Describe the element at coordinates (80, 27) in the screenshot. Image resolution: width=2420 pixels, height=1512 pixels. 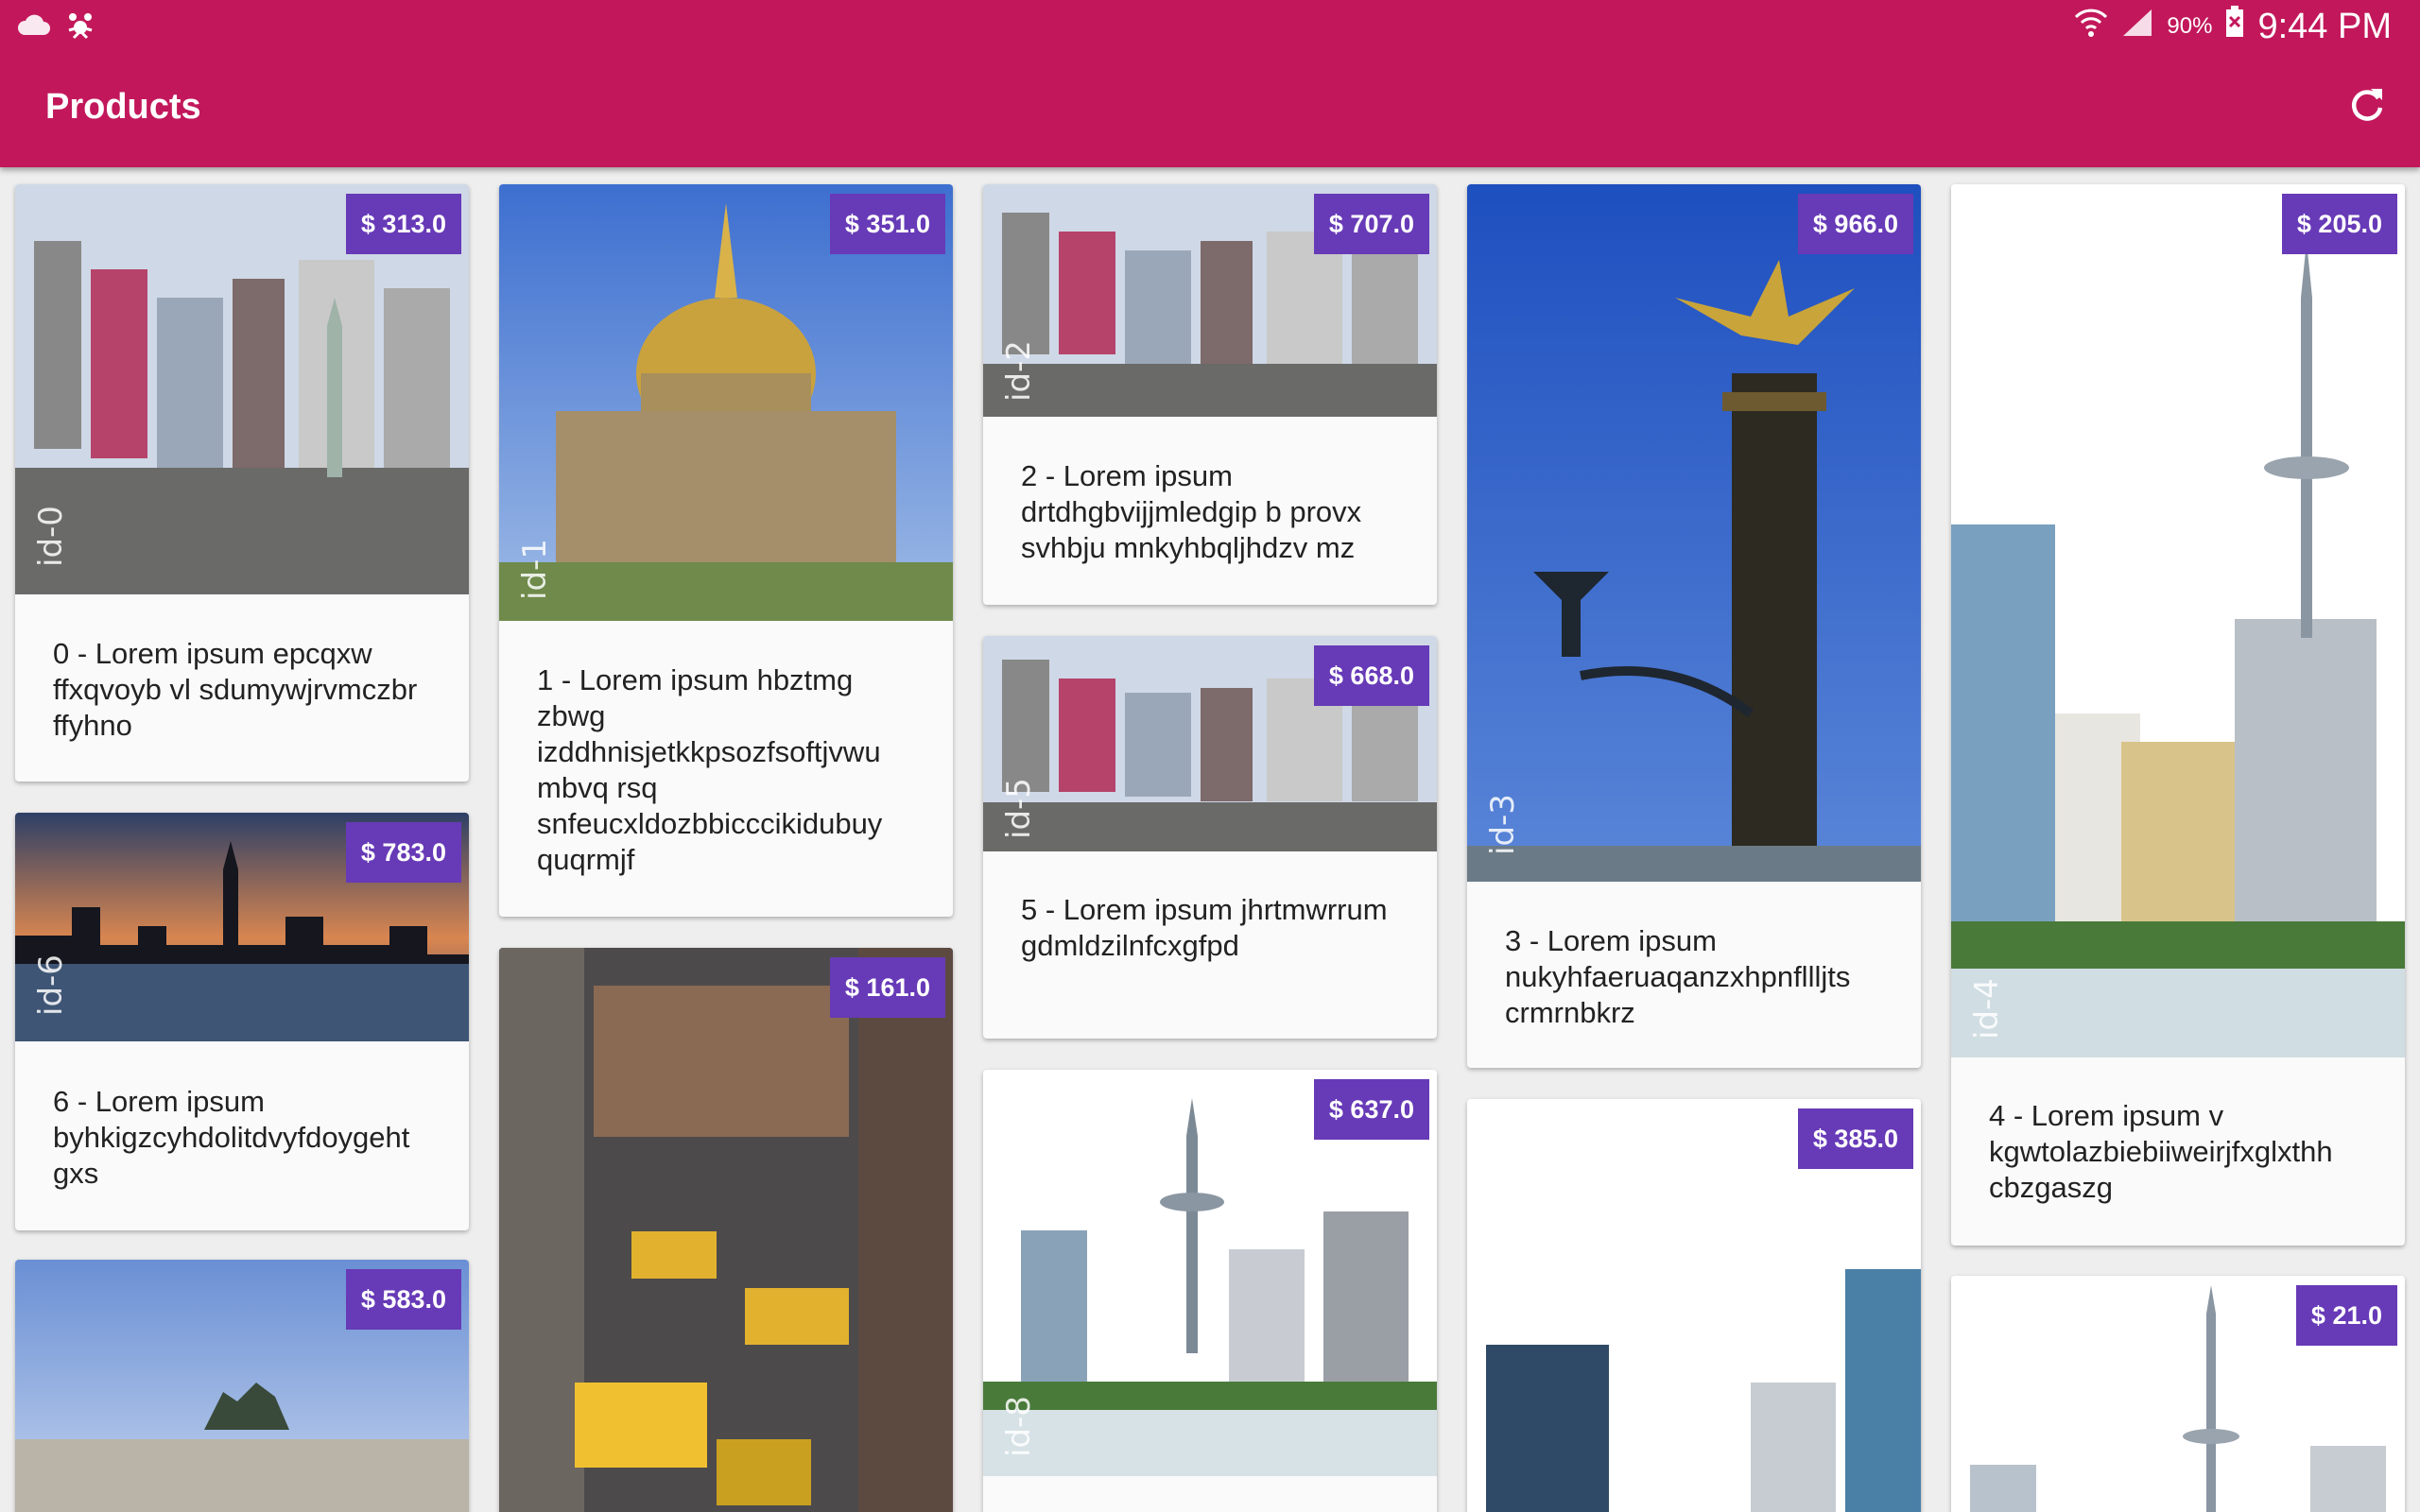
I see `bug-icon` at that location.